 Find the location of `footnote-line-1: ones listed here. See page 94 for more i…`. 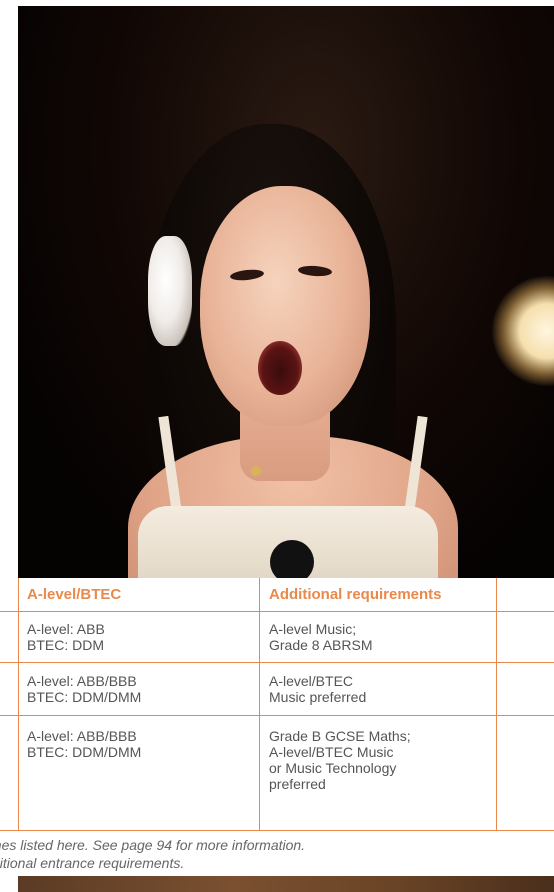

footnote-line-1: ones listed here. See page 94 for more i… is located at coordinates (153, 845).